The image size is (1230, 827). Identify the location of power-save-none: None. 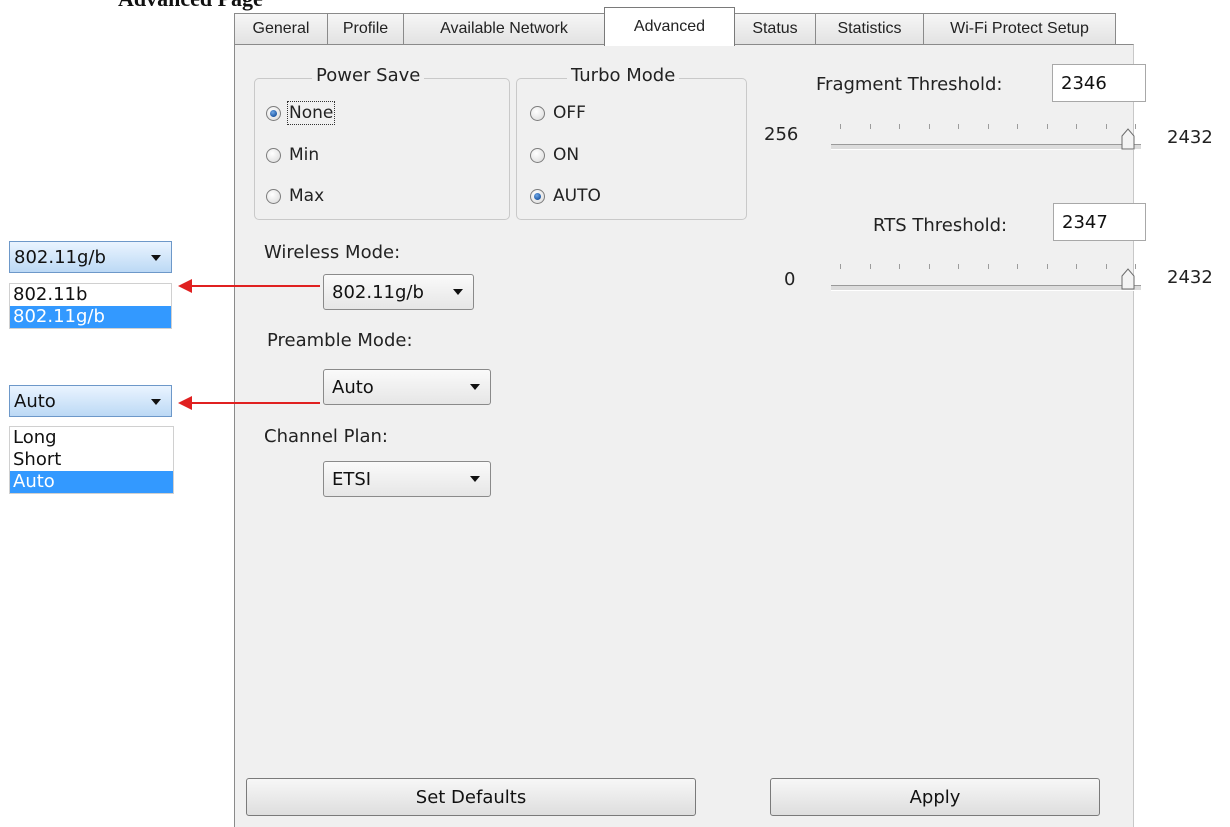
(301, 113).